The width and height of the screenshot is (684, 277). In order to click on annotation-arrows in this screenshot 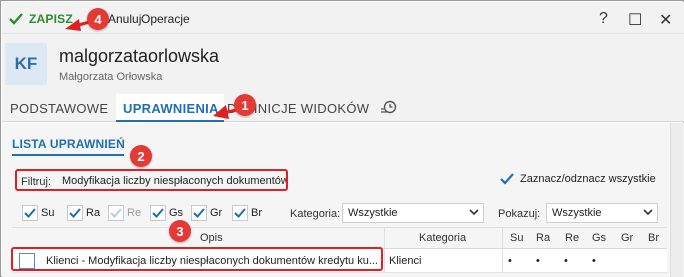, I will do `click(153, 69)`.